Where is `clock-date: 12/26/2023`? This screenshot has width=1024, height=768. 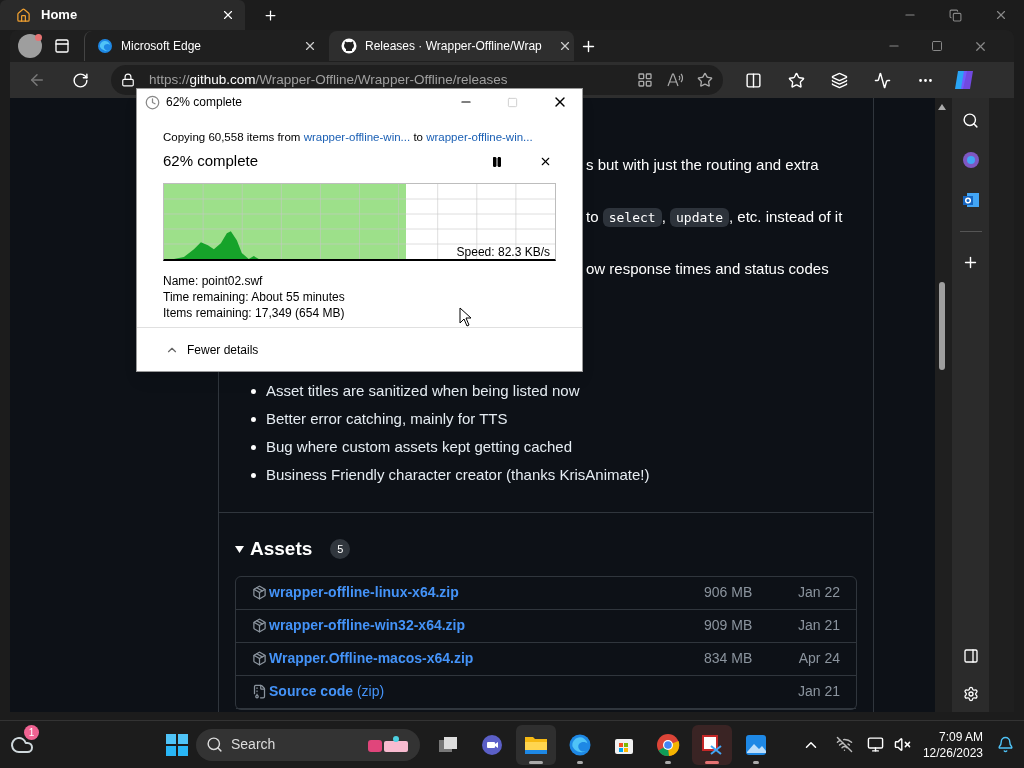 clock-date: 12/26/2023 is located at coordinates (952, 752).